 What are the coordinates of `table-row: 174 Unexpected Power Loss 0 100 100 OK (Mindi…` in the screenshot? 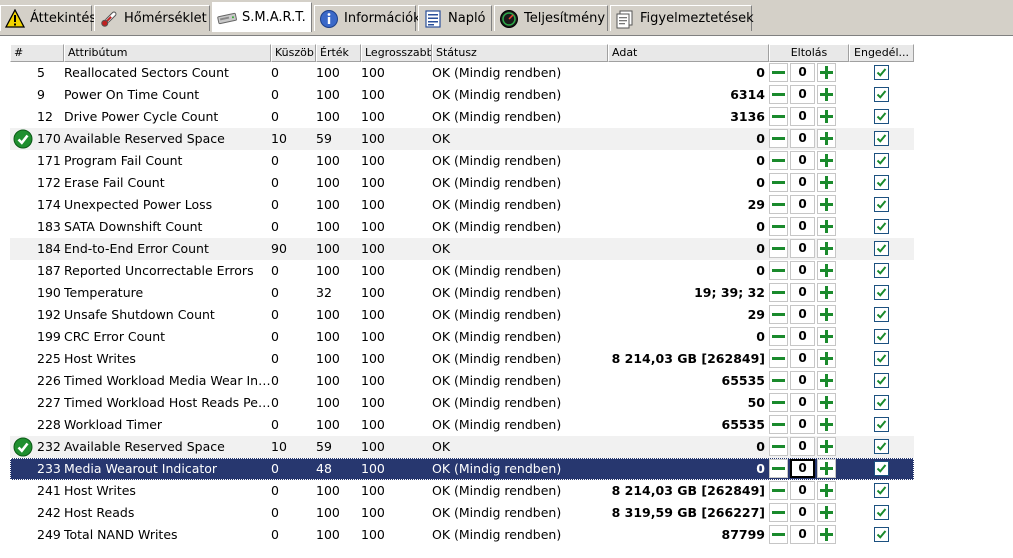 It's located at (462, 205).